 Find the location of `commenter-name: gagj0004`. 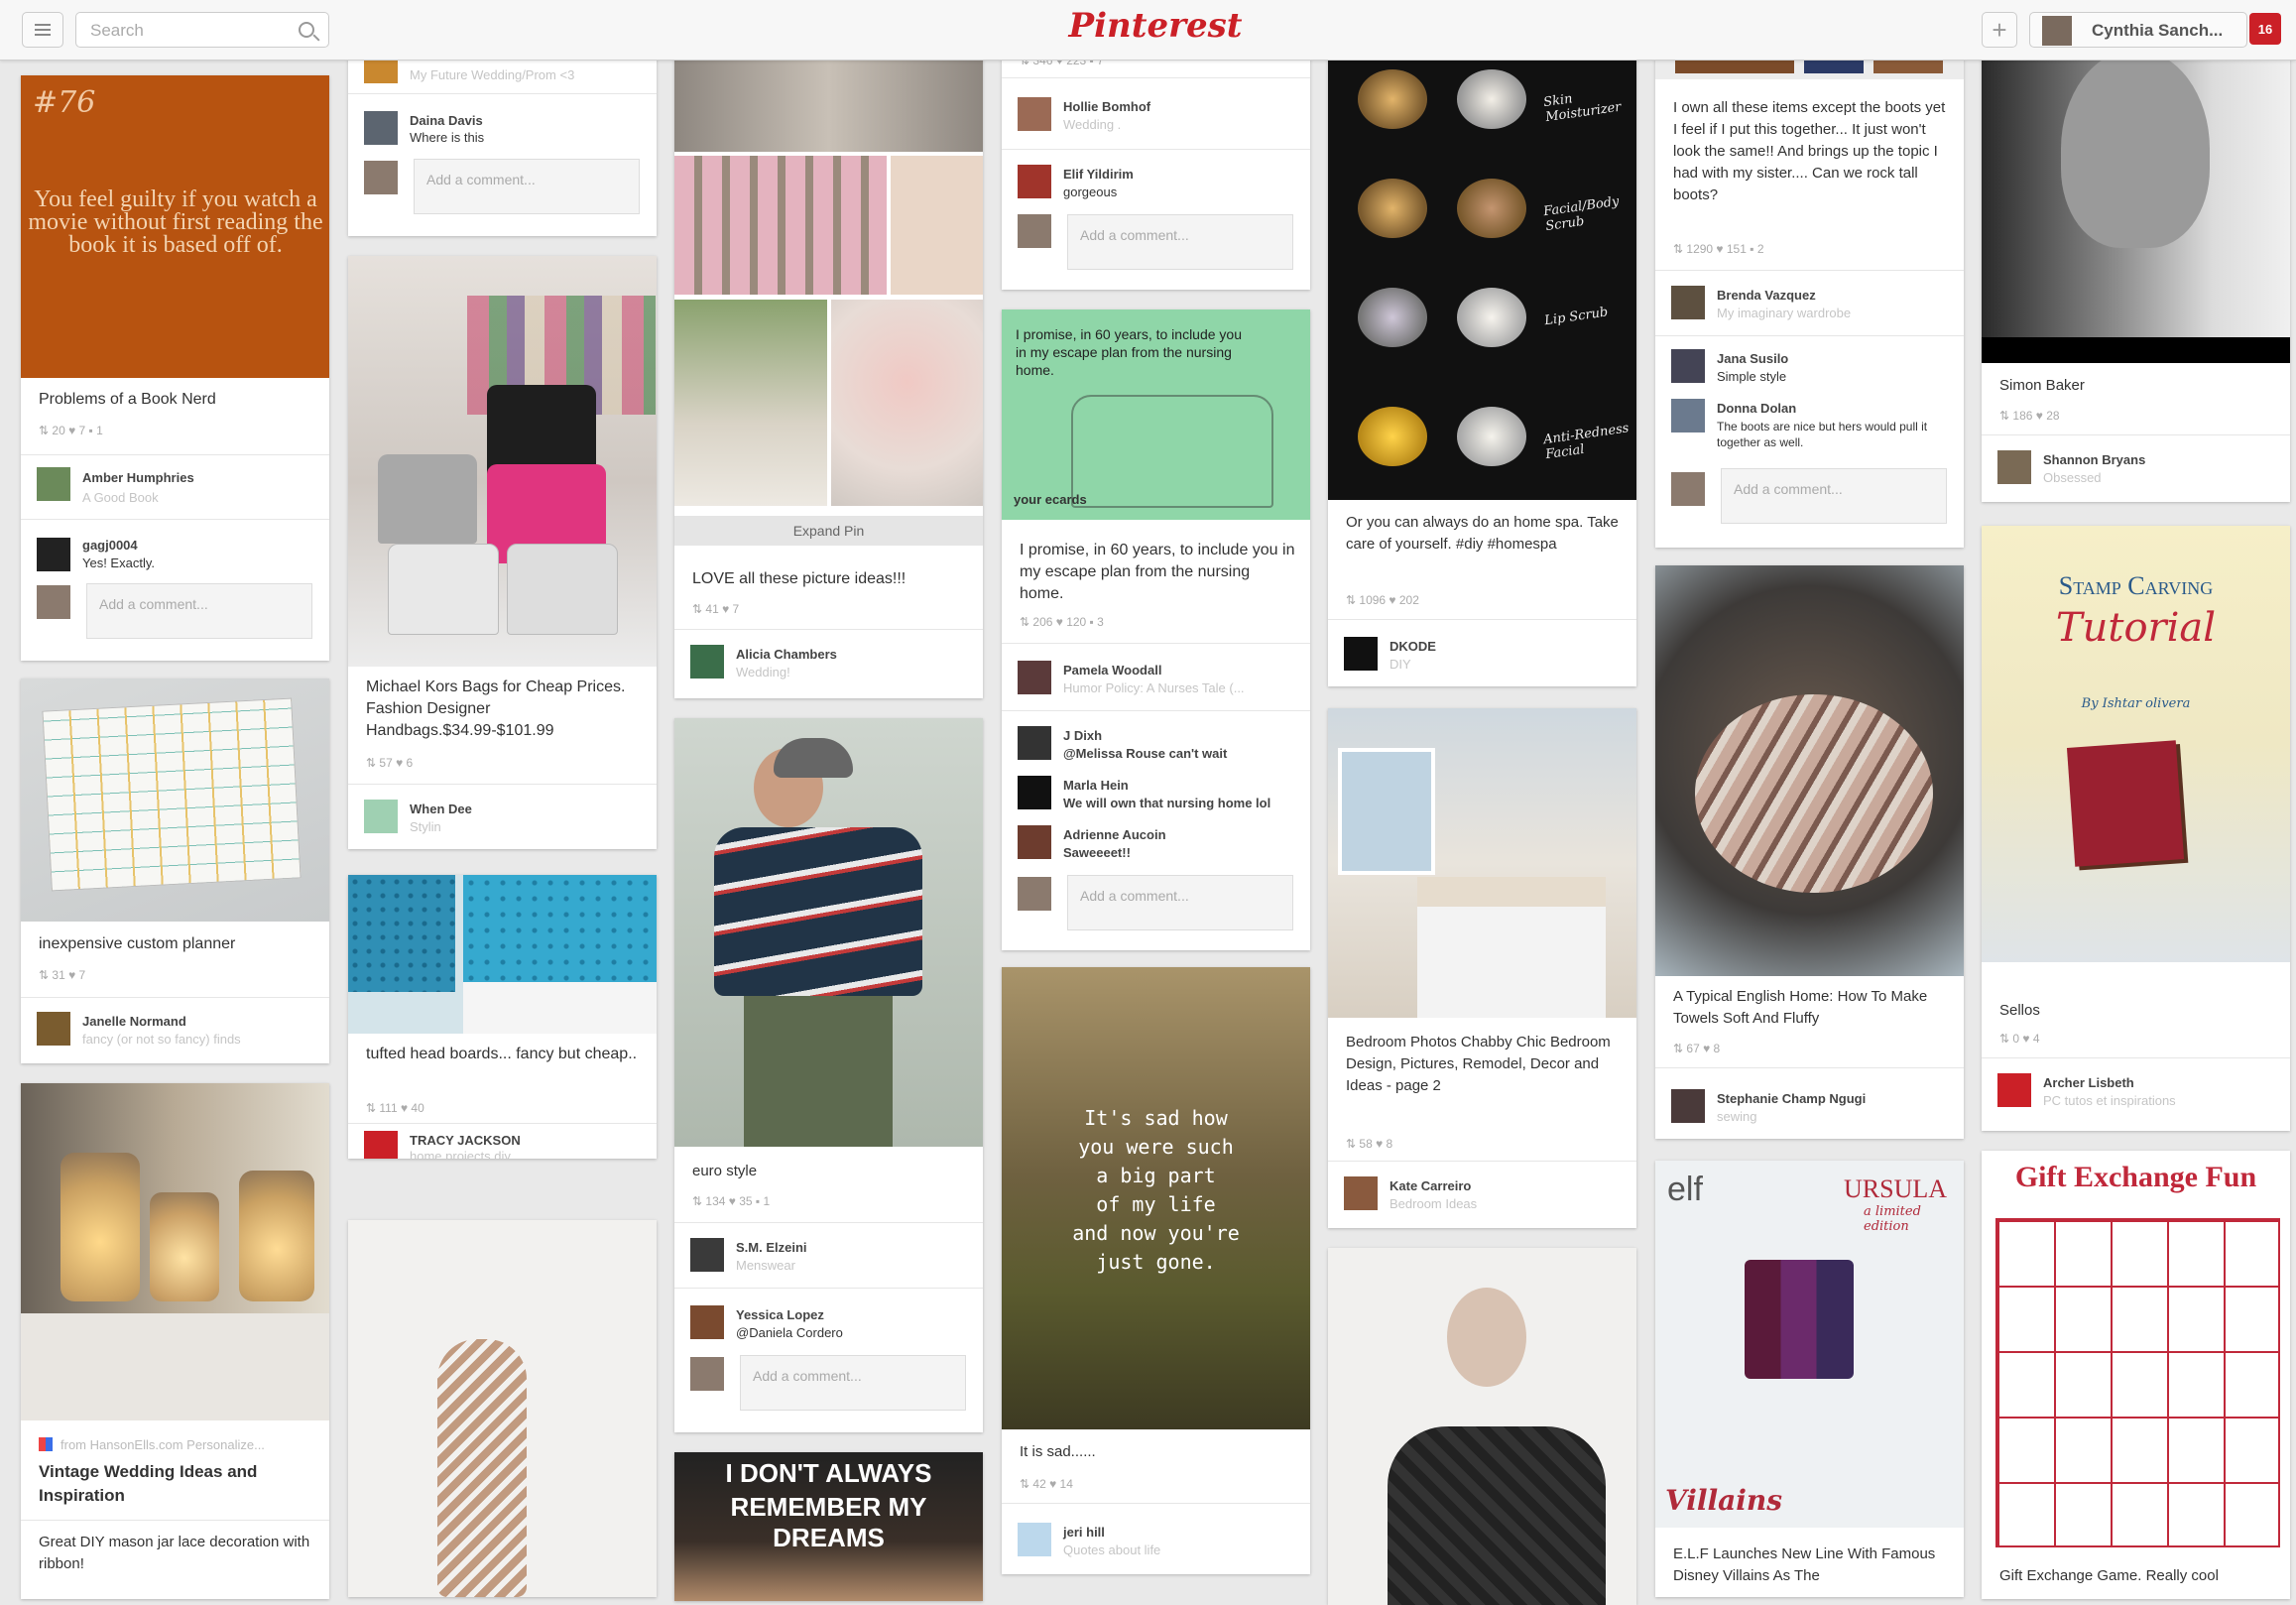

commenter-name: gagj0004 is located at coordinates (110, 546).